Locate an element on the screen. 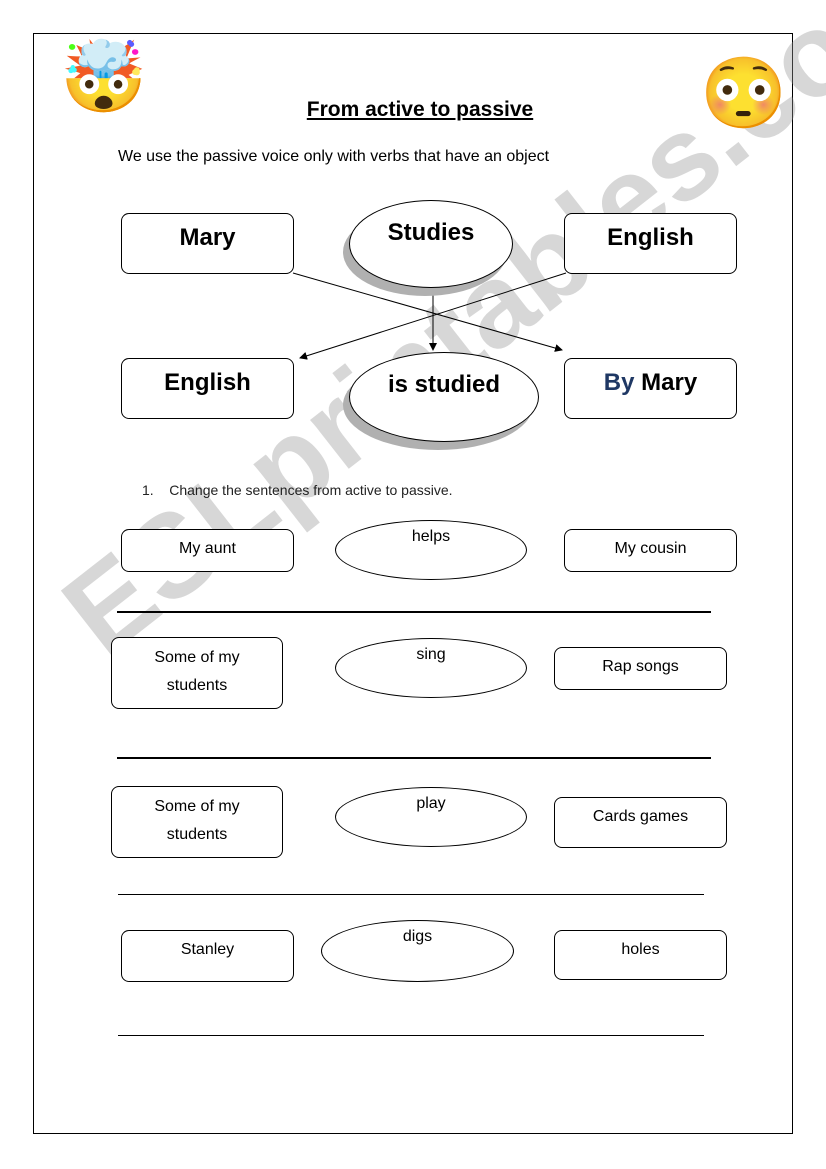  exercise-4-subject: Stanley is located at coordinates (207, 949).